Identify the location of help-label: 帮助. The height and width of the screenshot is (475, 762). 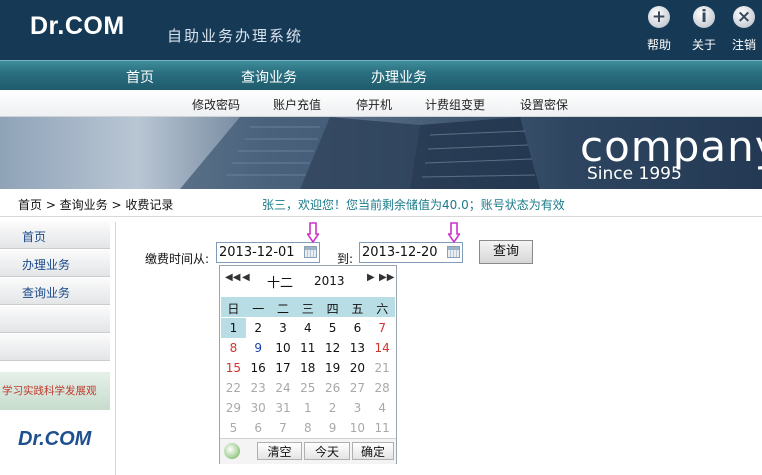
(658, 45).